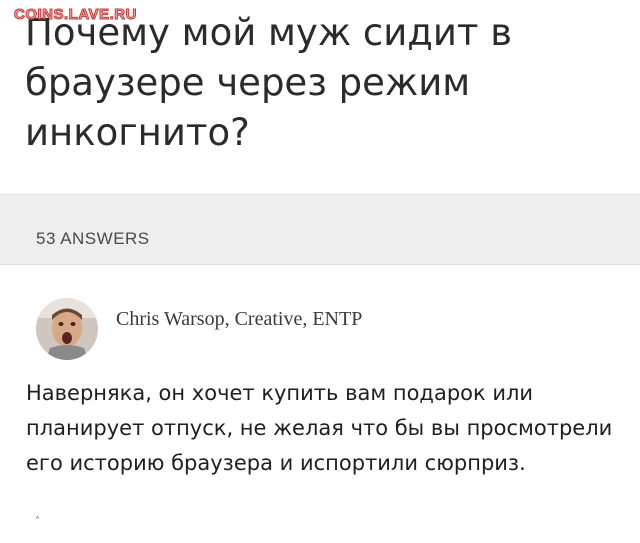 Image resolution: width=640 pixels, height=543 pixels. I want to click on answer-author-row: Chris Warsop, Creative, ENTP, so click(199, 329).